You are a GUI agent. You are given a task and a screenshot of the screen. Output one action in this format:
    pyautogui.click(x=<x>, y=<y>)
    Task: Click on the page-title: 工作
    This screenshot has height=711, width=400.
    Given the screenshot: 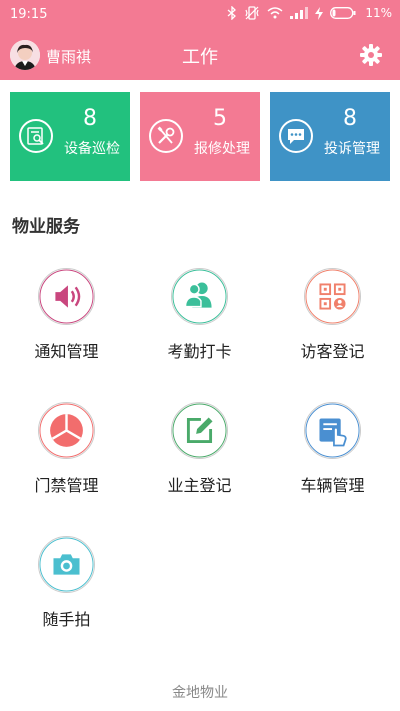 What is the action you would take?
    pyautogui.click(x=200, y=57)
    